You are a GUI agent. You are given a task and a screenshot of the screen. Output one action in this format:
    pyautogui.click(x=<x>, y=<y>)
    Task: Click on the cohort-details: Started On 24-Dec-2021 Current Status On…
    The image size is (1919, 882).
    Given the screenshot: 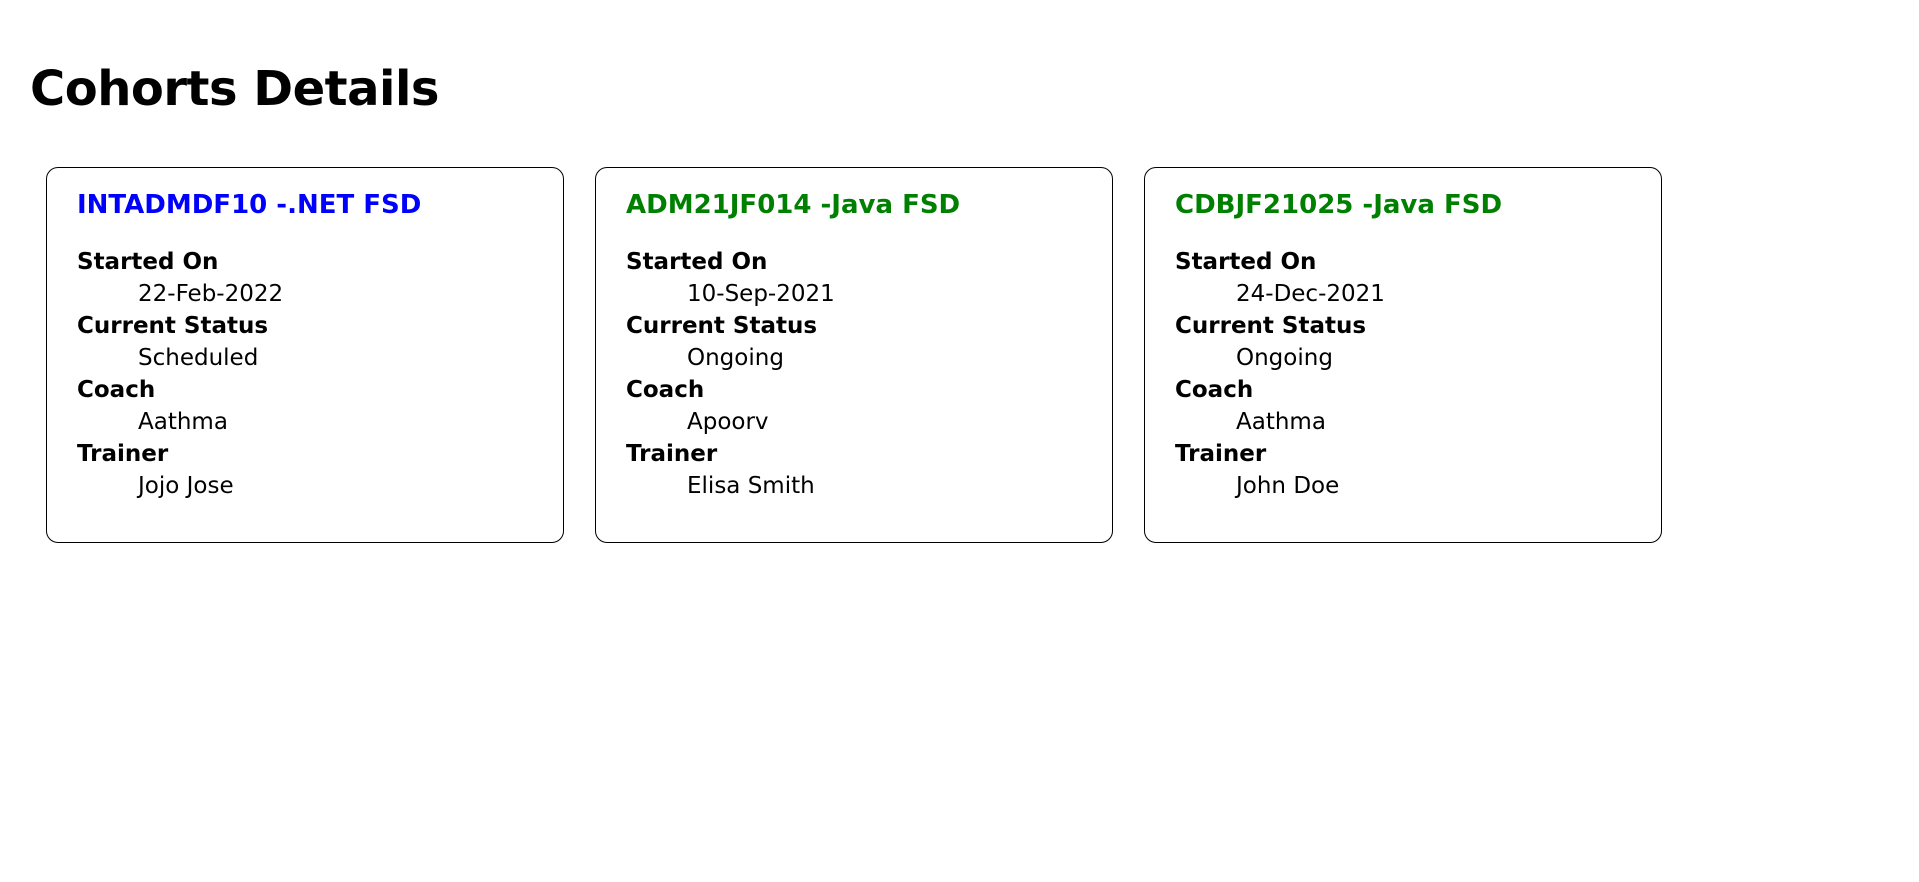 What is the action you would take?
    pyautogui.click(x=1403, y=374)
    